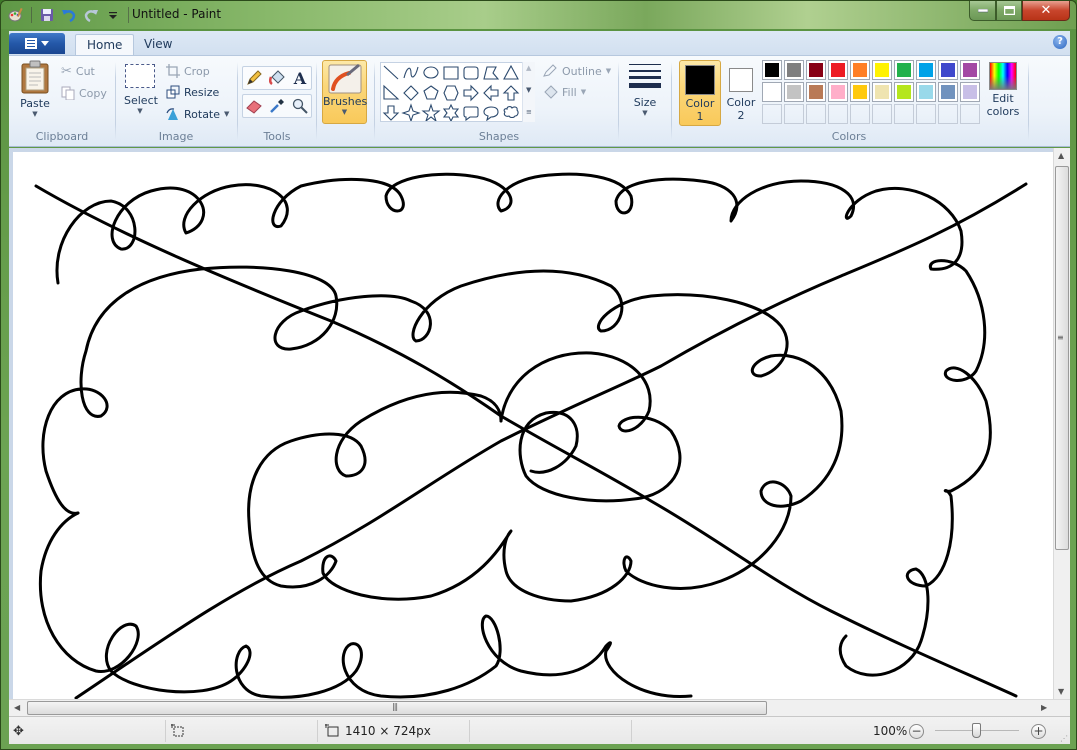 This screenshot has height=750, width=1077. What do you see at coordinates (431, 72) in the screenshot?
I see `oval-shape-icon` at bounding box center [431, 72].